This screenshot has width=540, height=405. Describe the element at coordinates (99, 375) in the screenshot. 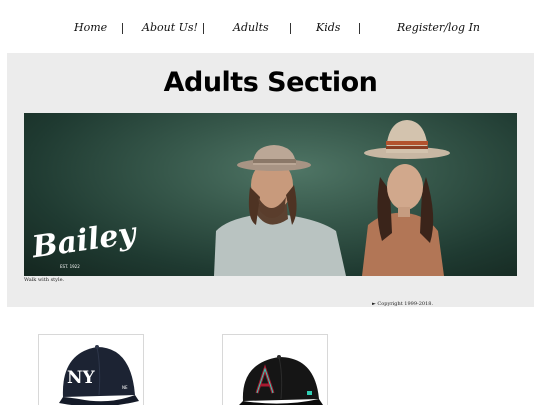

I see `navy-ny-baseball-cap-icon: NY NE` at that location.